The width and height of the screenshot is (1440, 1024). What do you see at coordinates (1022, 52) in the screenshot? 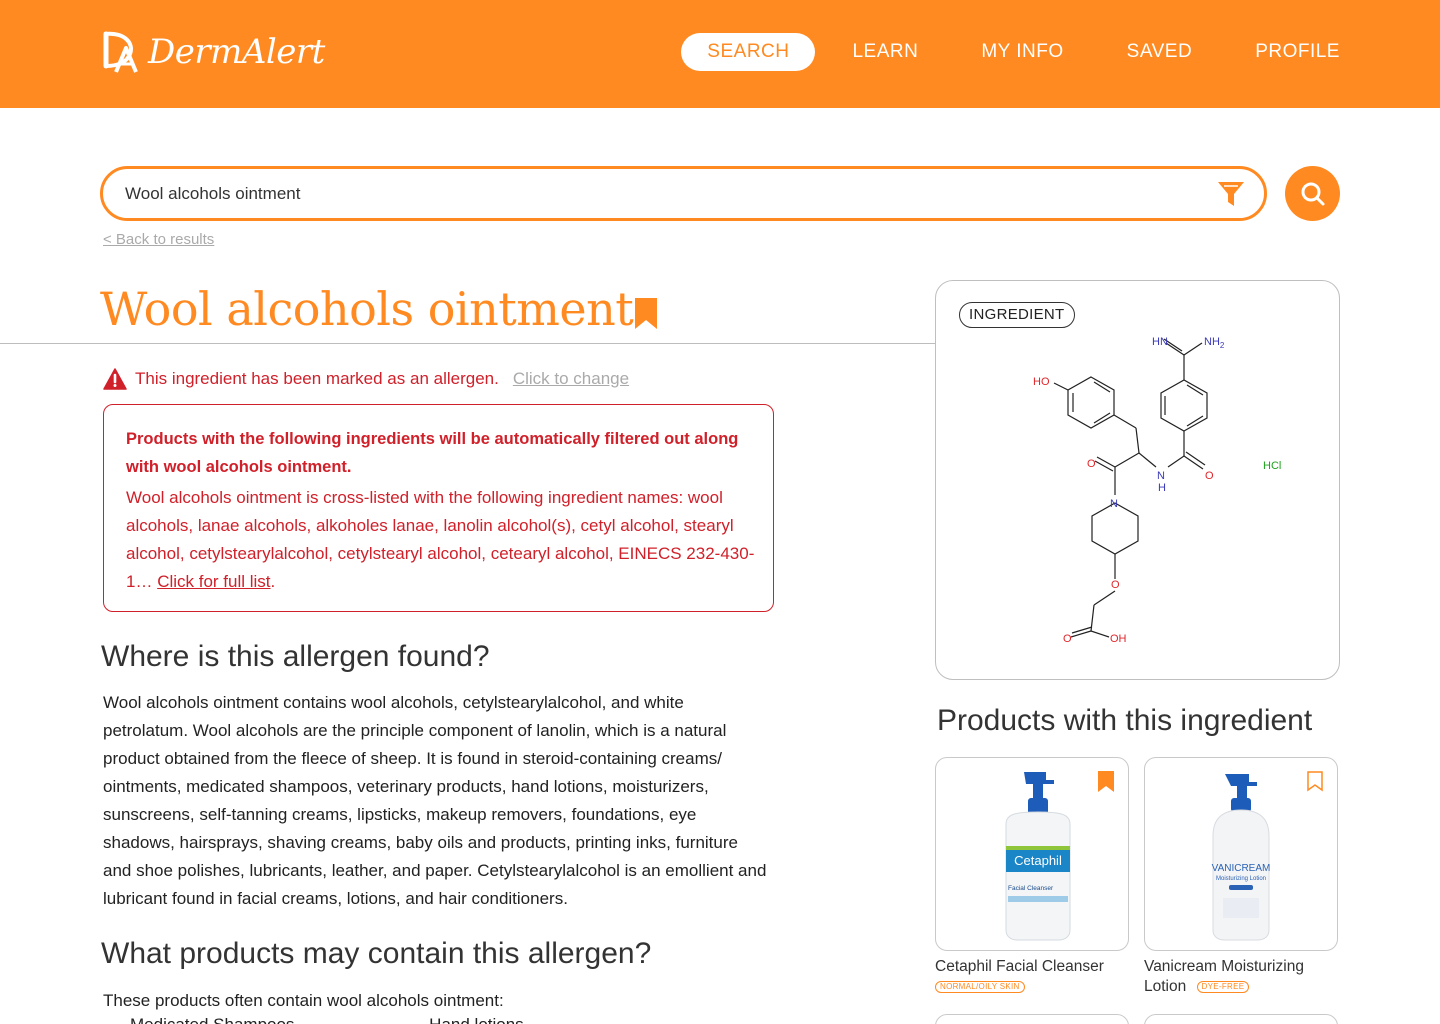
I see `nav-my-info: MY INFO` at bounding box center [1022, 52].